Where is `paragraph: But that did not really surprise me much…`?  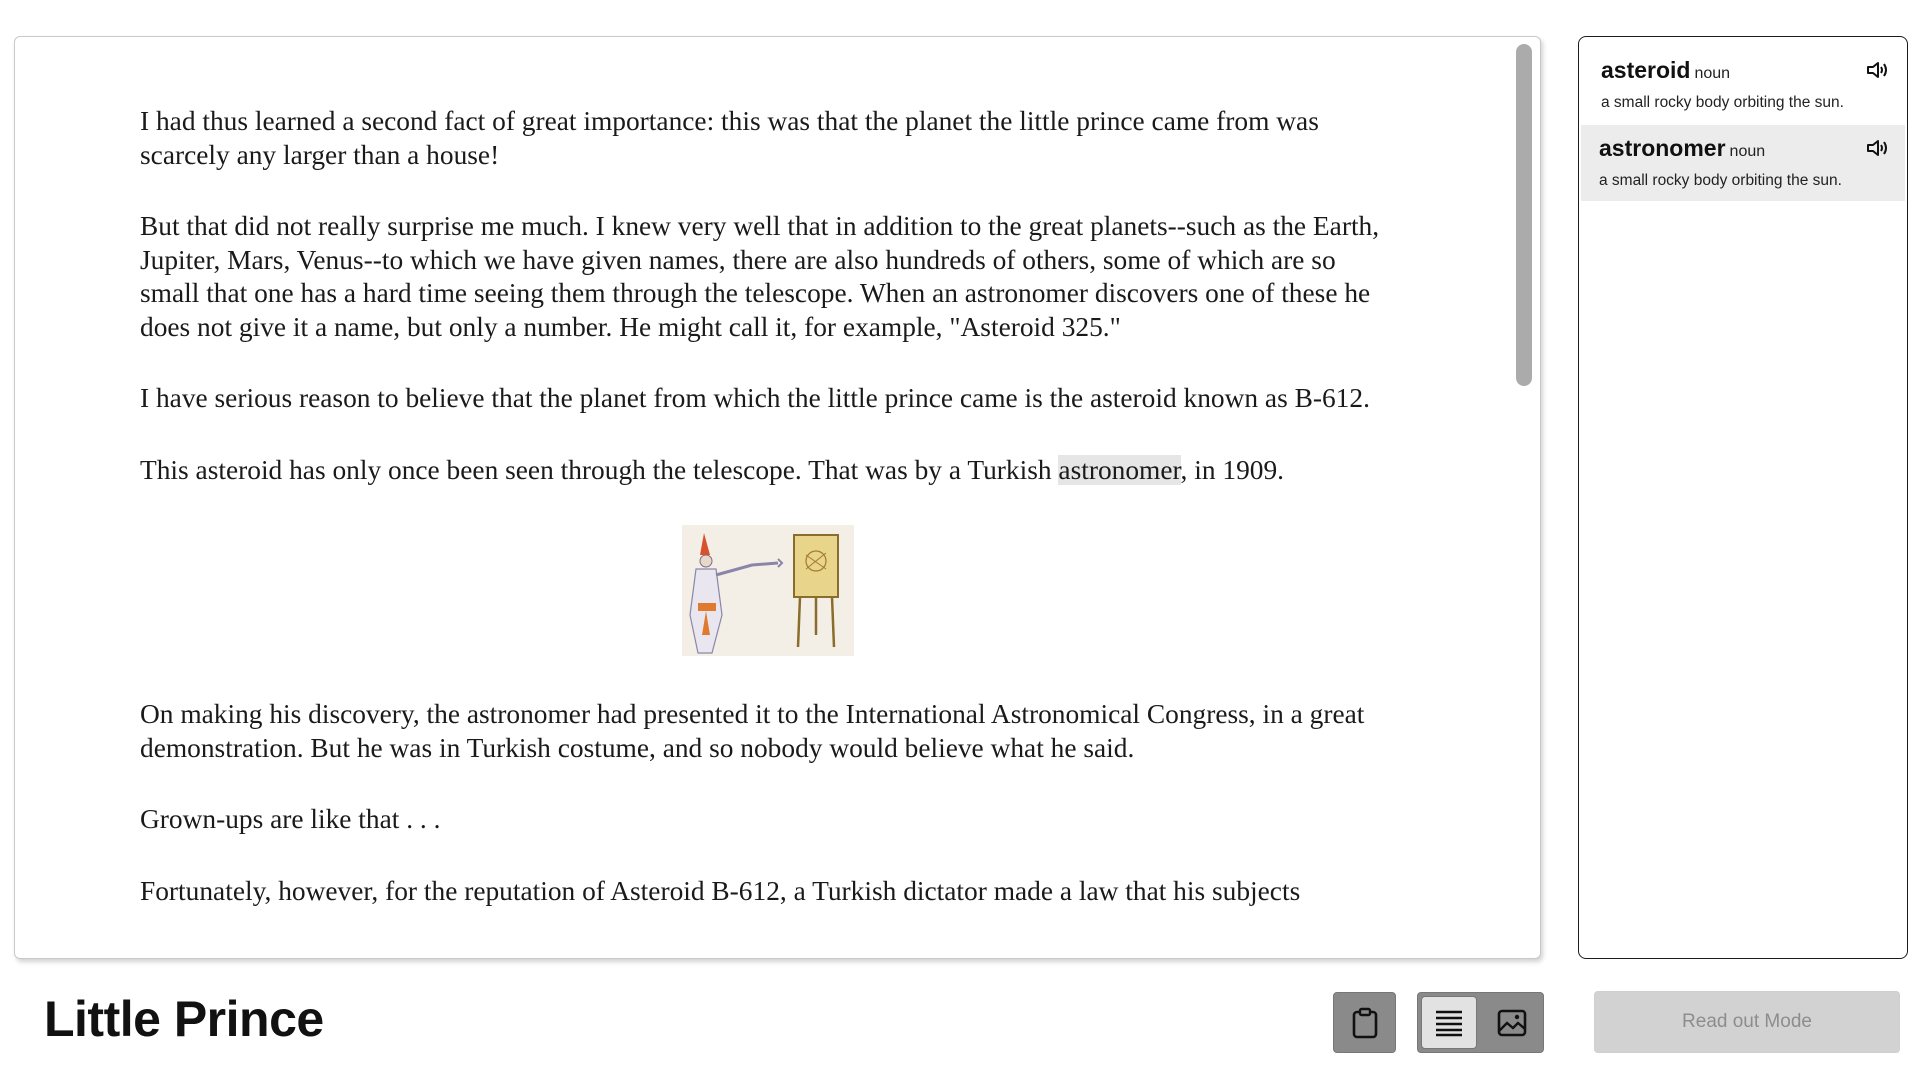 paragraph: But that did not really surprise me much… is located at coordinates (760, 276).